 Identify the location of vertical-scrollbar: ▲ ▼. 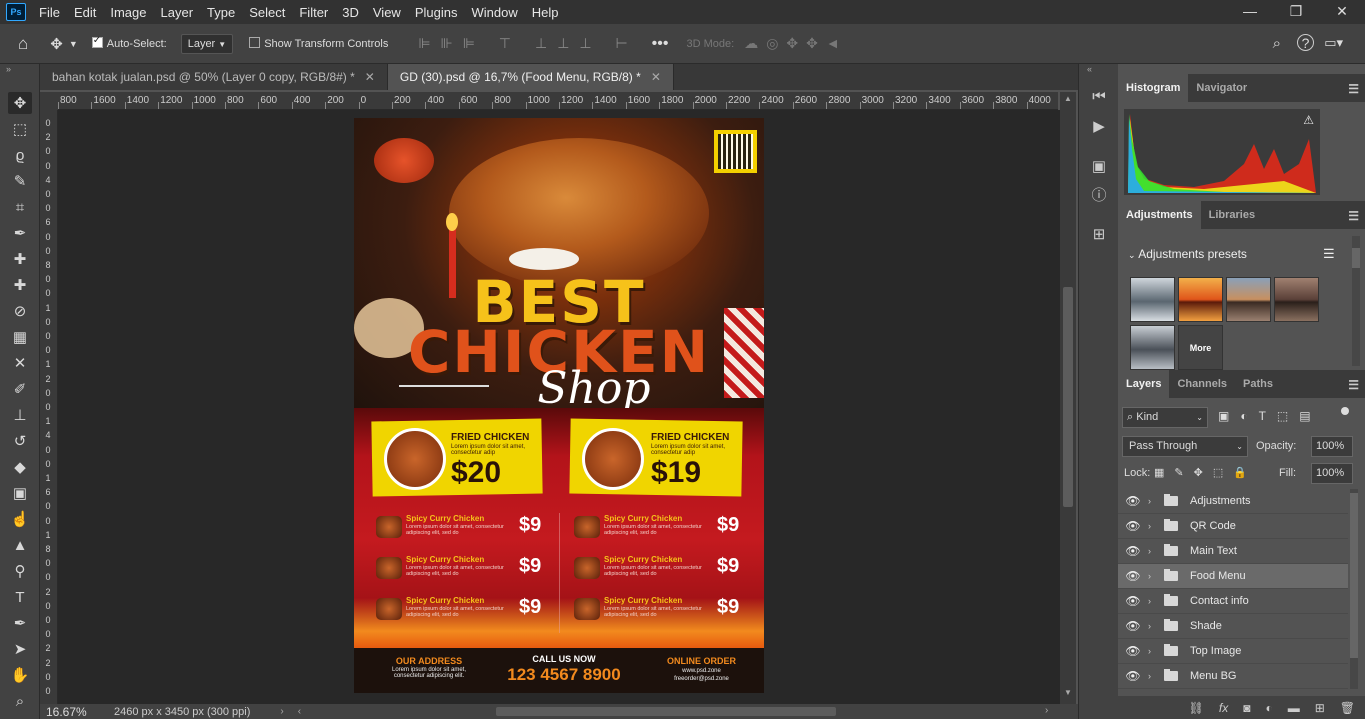
(1068, 398).